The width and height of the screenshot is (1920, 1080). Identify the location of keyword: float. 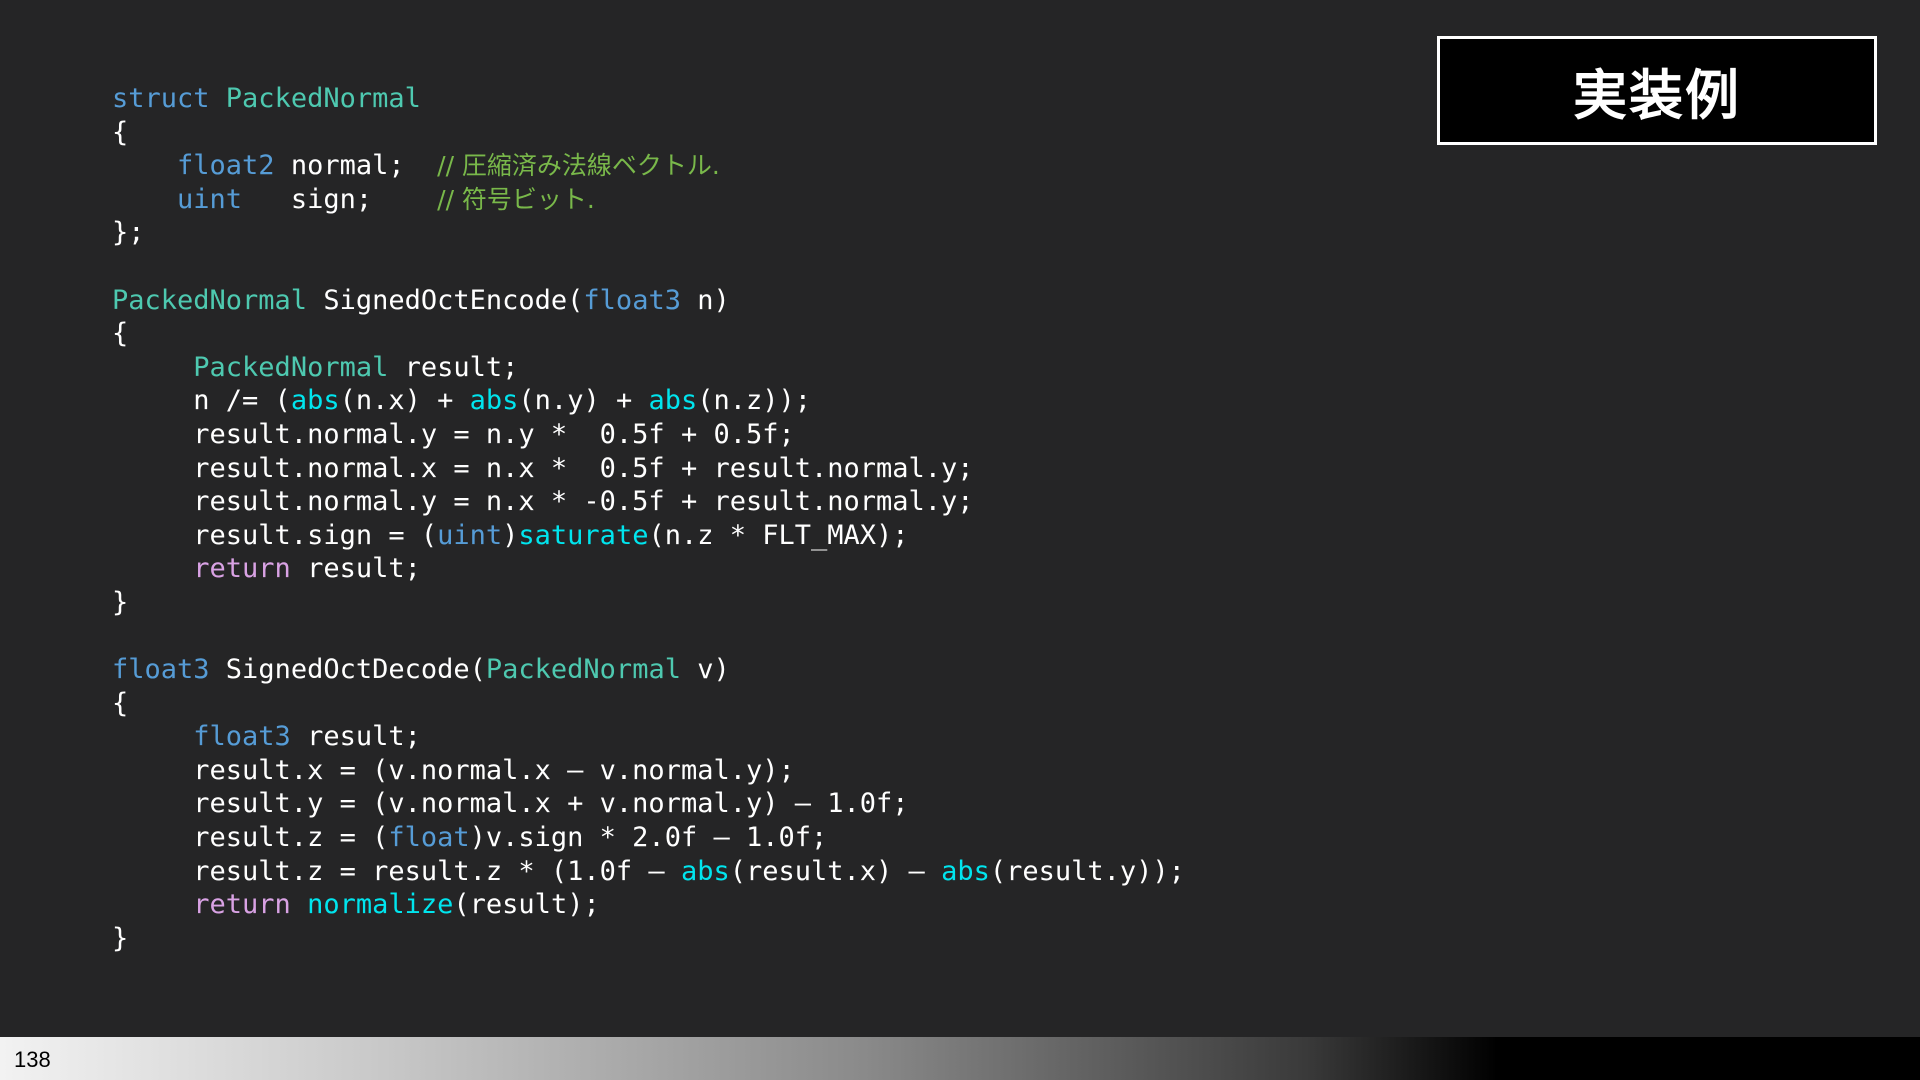
(429, 838).